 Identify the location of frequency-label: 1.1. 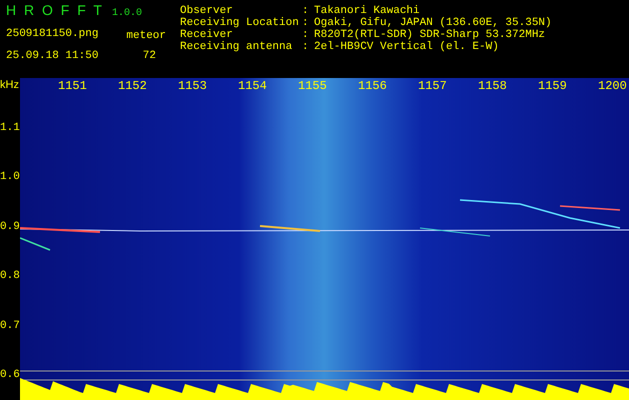
(10, 128).